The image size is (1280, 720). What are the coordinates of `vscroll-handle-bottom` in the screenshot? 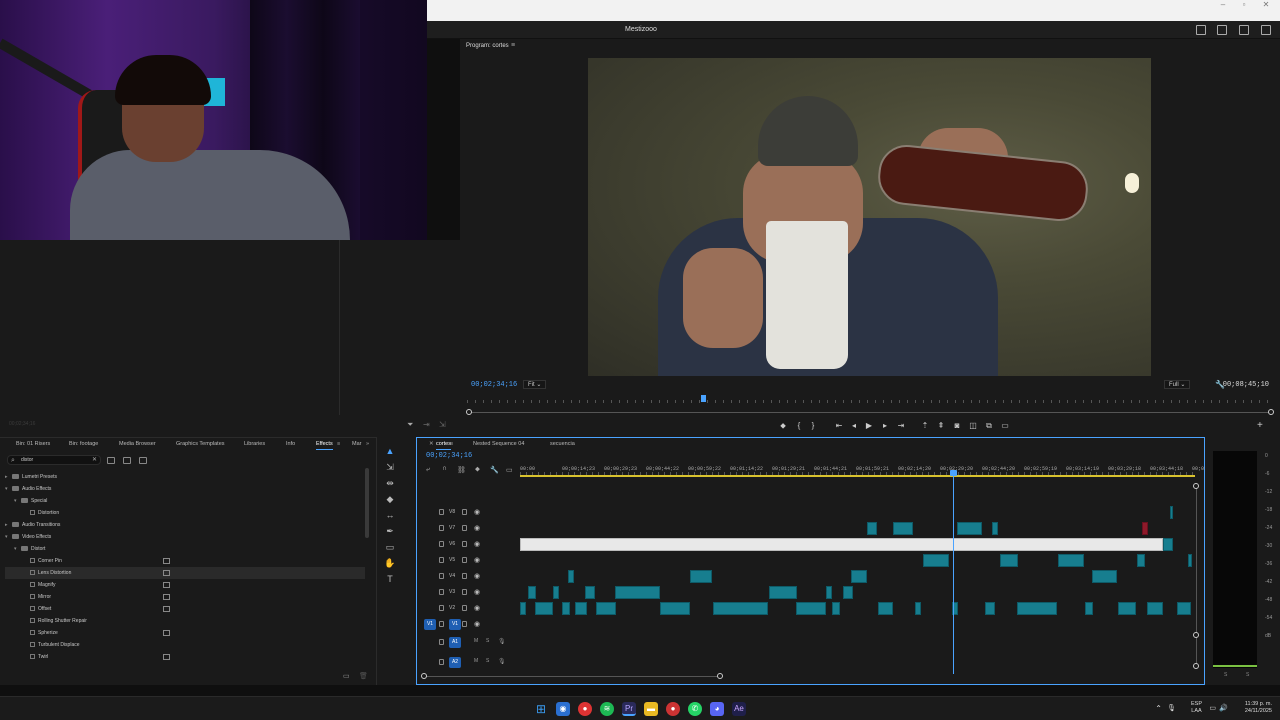 It's located at (1196, 666).